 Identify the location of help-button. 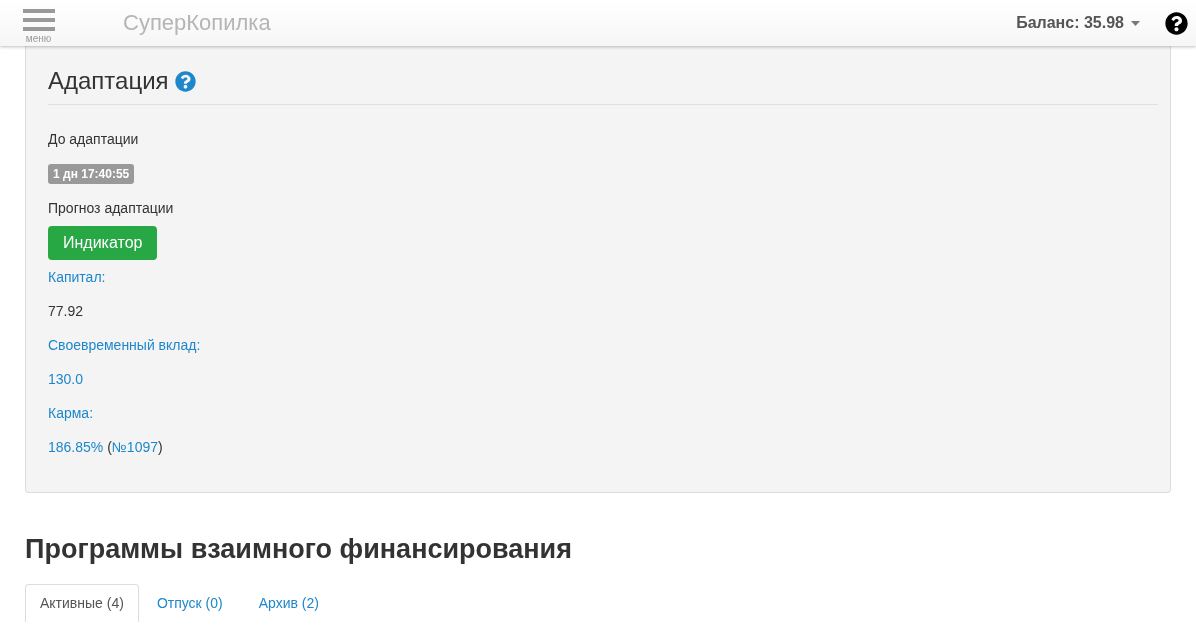
(1176, 23).